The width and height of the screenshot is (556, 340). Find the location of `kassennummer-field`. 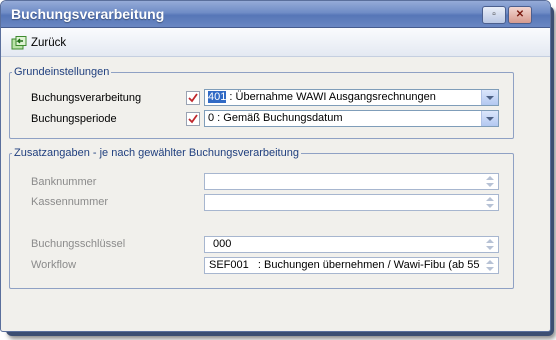

kassennummer-field is located at coordinates (351, 202).